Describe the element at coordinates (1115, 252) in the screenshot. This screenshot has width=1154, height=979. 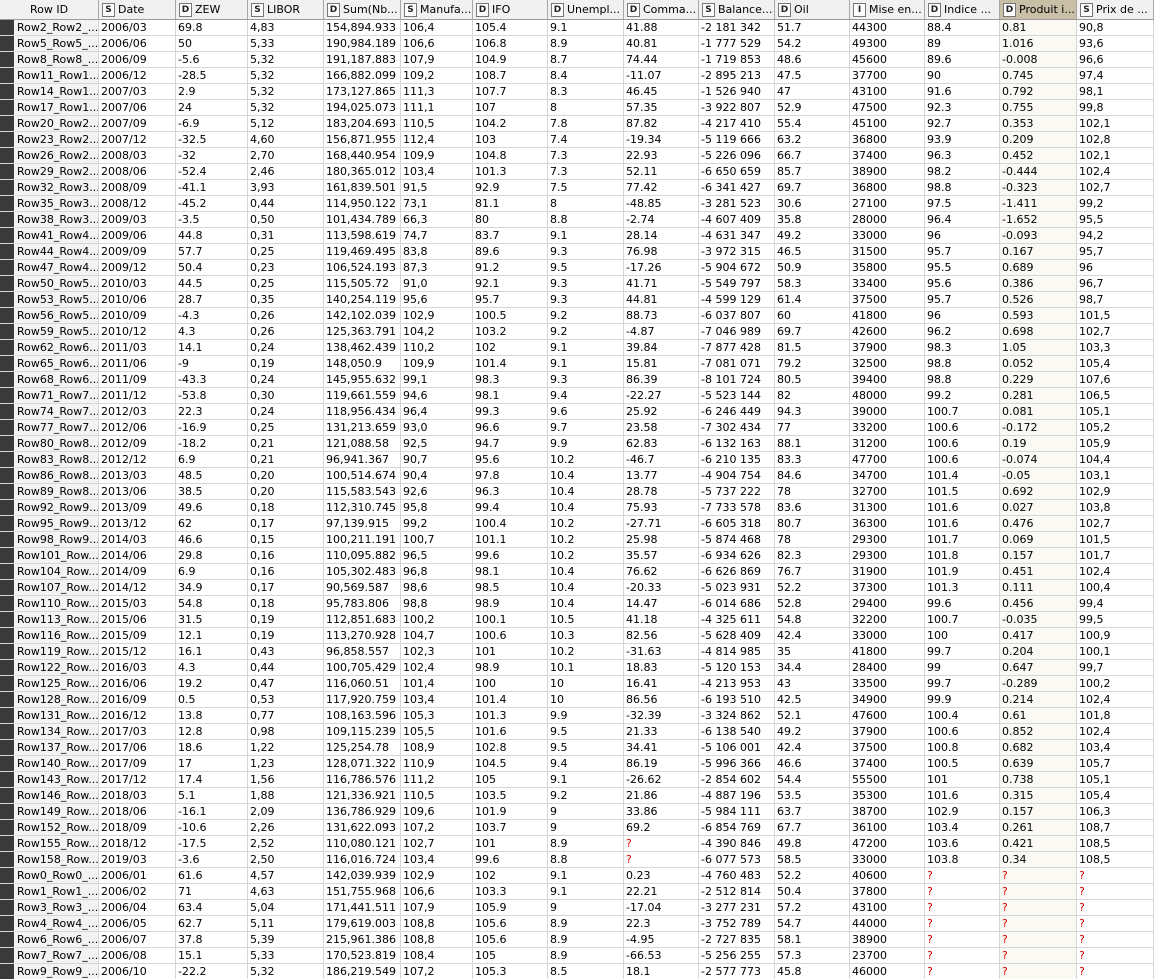
I see `table-cell: 95,7` at that location.